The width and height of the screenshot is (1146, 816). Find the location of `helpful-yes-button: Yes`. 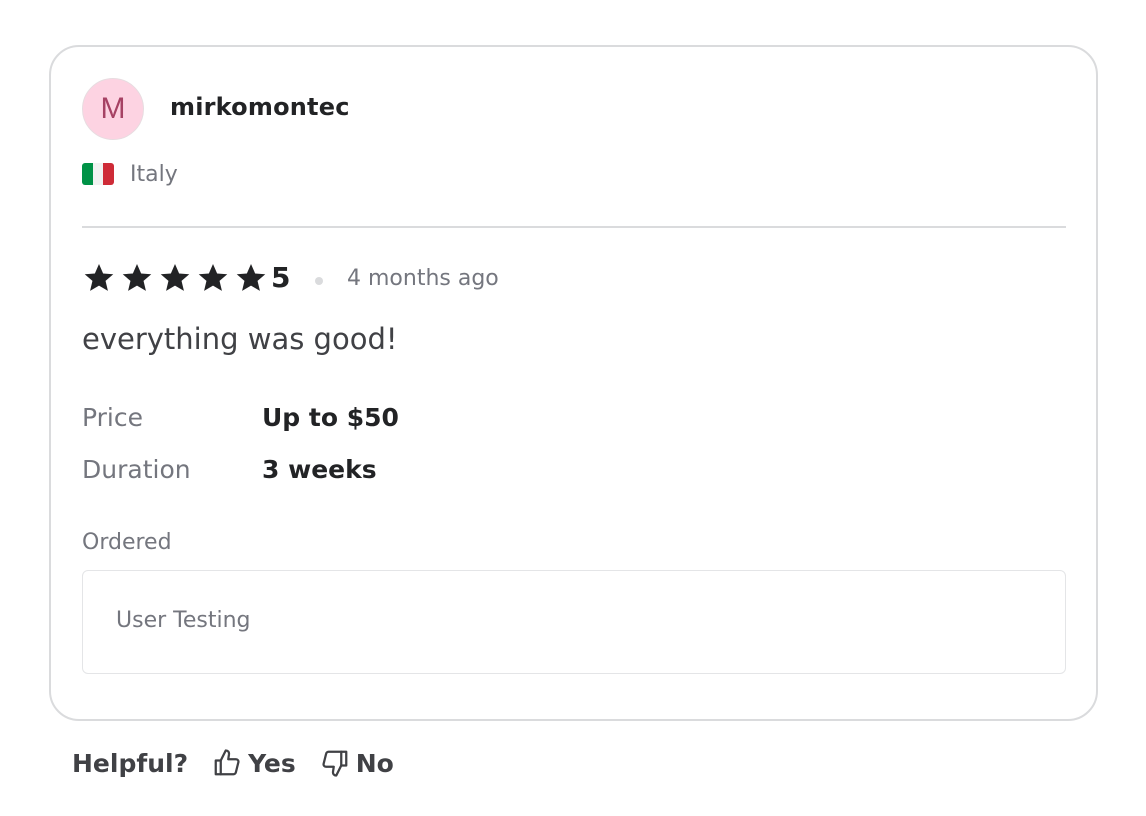

helpful-yes-button: Yes is located at coordinates (254, 763).